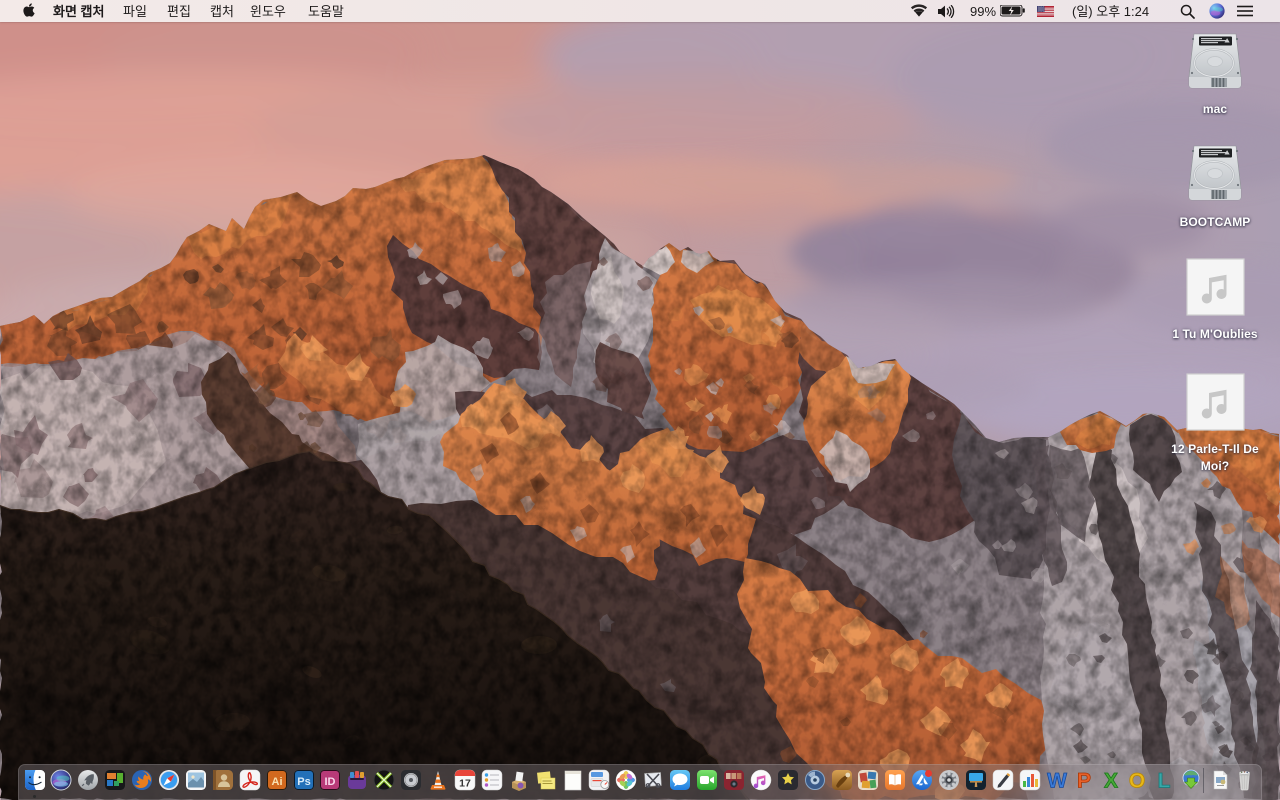 The image size is (1280, 800). What do you see at coordinates (465, 784) in the screenshot?
I see `svg-text: 17` at bounding box center [465, 784].